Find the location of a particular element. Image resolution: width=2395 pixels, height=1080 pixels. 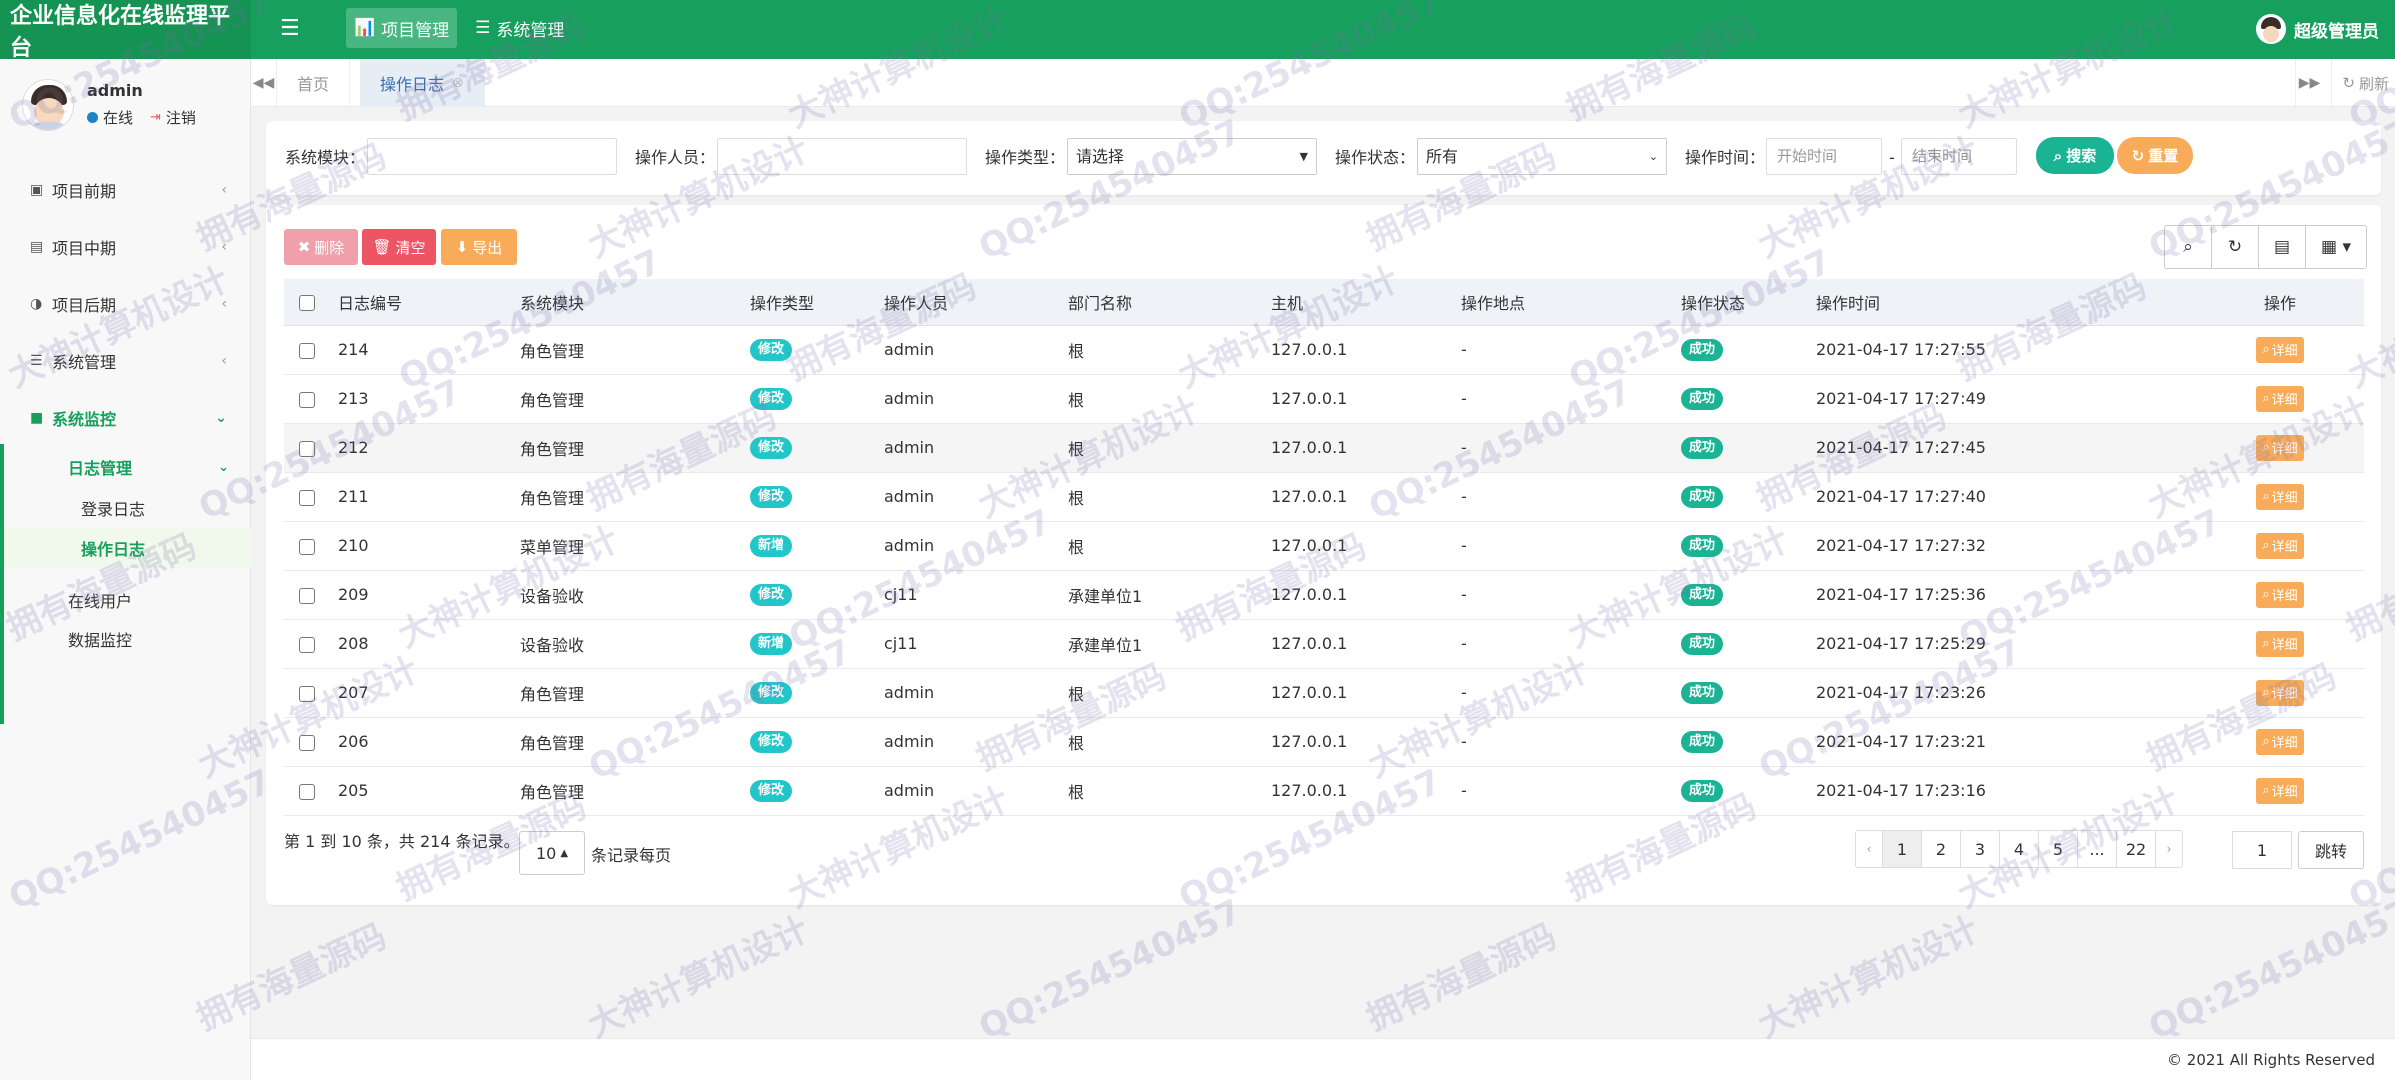

page-button: 1 is located at coordinates (1902, 849).